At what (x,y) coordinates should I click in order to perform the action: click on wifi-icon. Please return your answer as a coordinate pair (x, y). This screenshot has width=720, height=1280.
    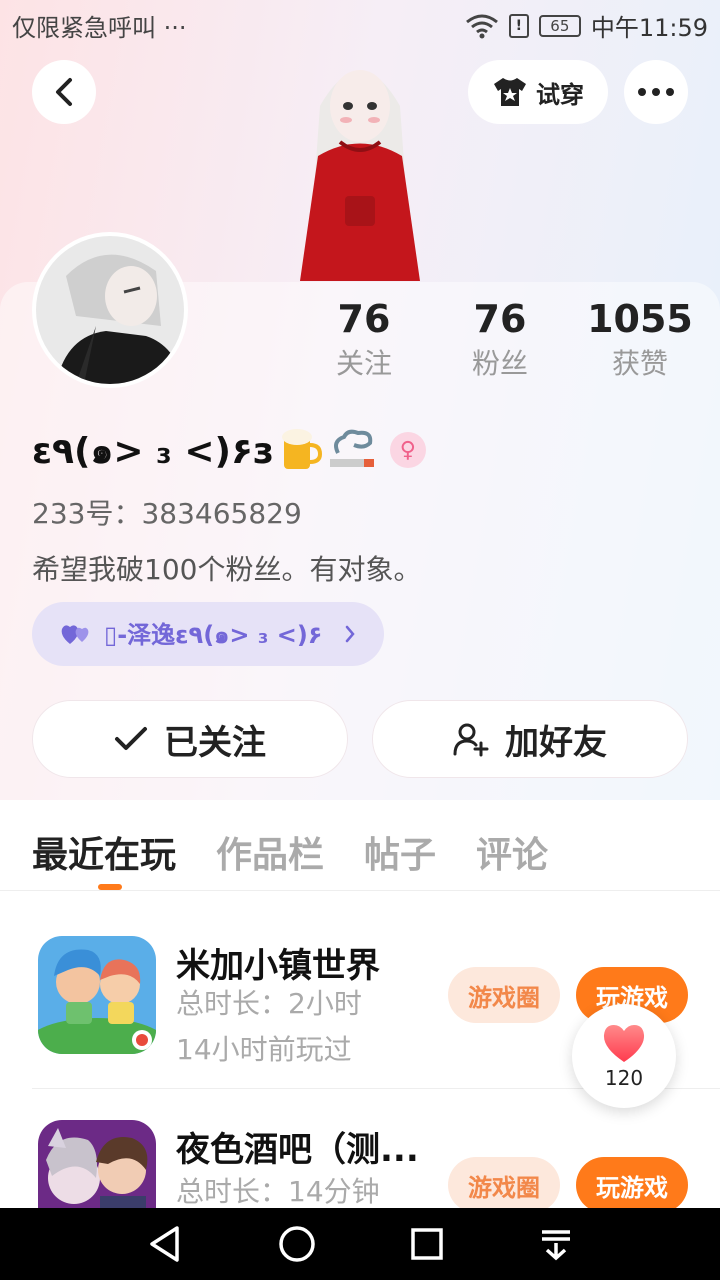
    Looking at the image, I should click on (481, 26).